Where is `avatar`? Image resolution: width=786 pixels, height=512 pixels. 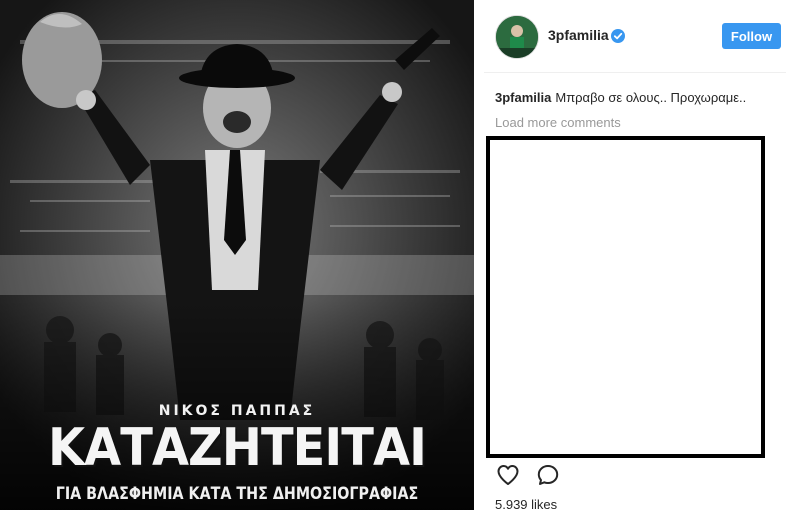 avatar is located at coordinates (517, 37).